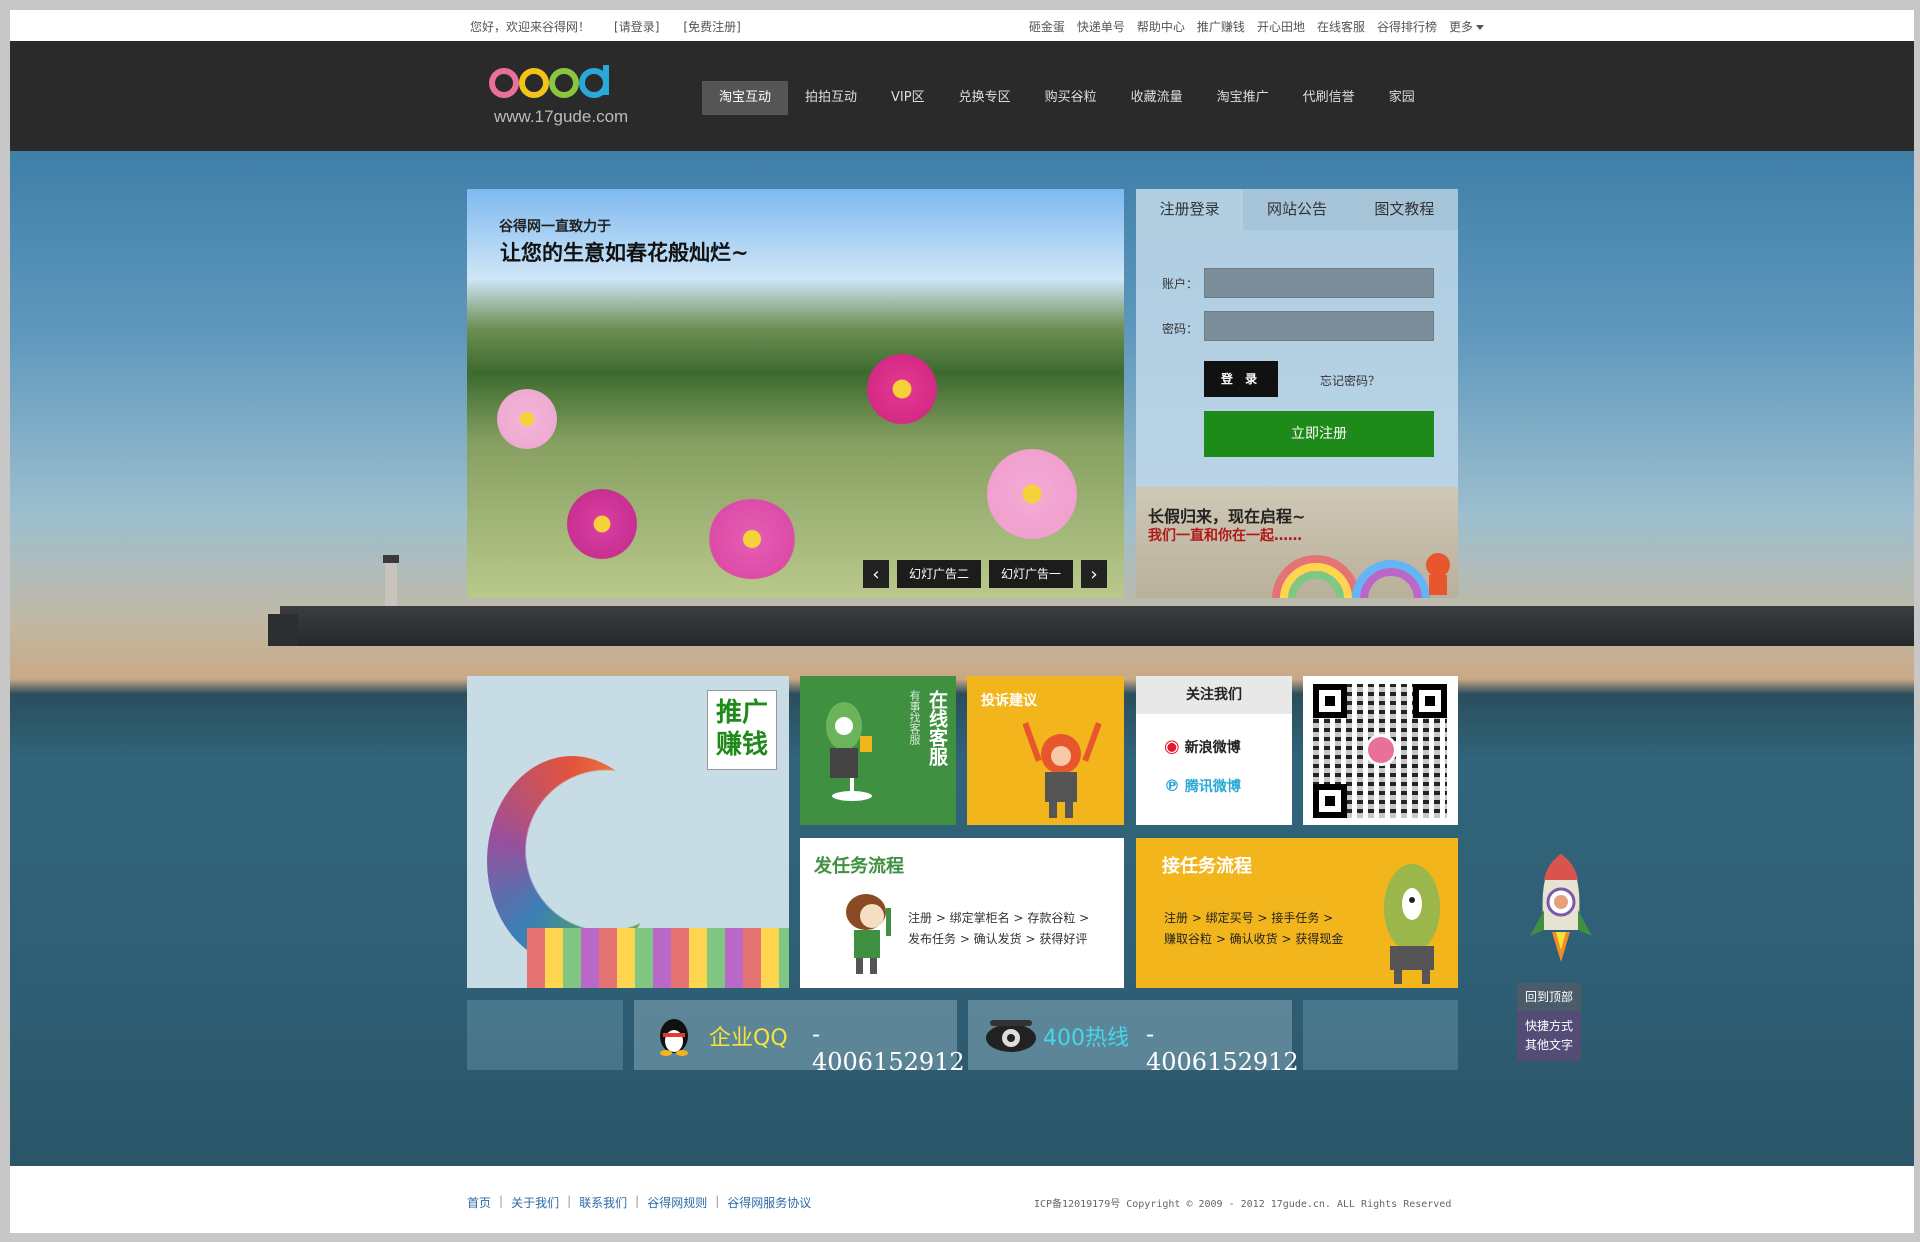 The image size is (1920, 1242). Describe the element at coordinates (1254, 939) in the screenshot. I see `recv-steps-row2: 赚取谷粒 > 确认收货 > 获得现金` at that location.